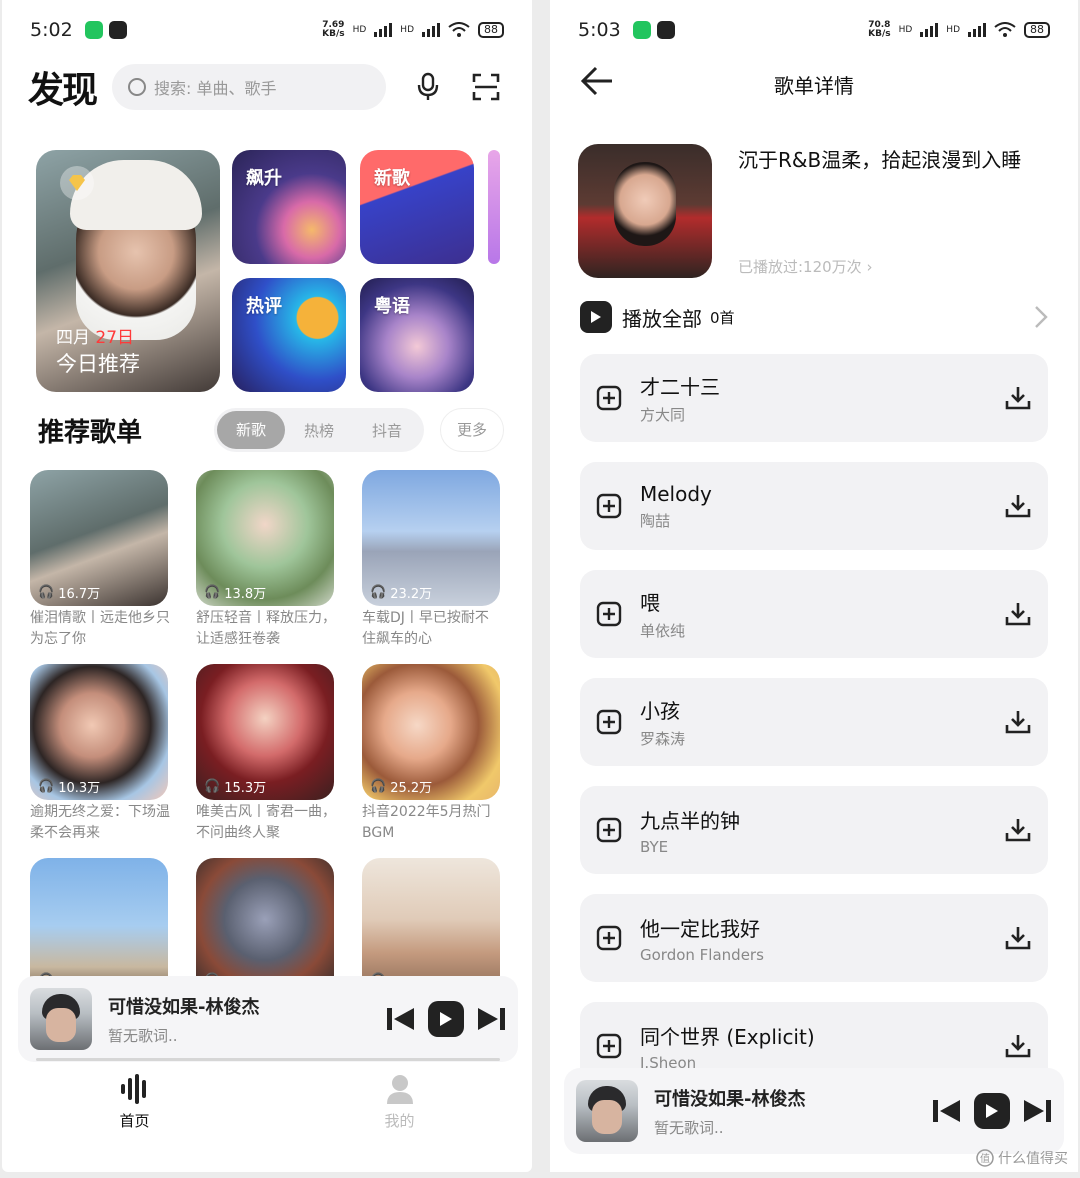 The width and height of the screenshot is (1080, 1178). Describe the element at coordinates (133, 1089) in the screenshot. I see `home-waveform-icon` at that location.